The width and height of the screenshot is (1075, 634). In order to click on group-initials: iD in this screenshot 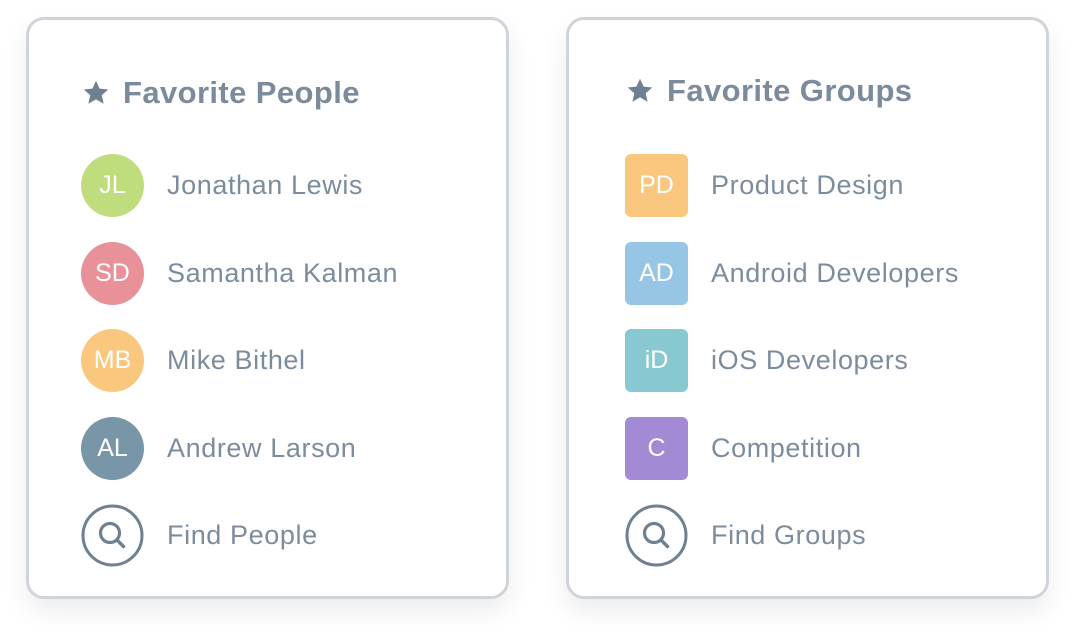, I will do `click(656, 360)`.